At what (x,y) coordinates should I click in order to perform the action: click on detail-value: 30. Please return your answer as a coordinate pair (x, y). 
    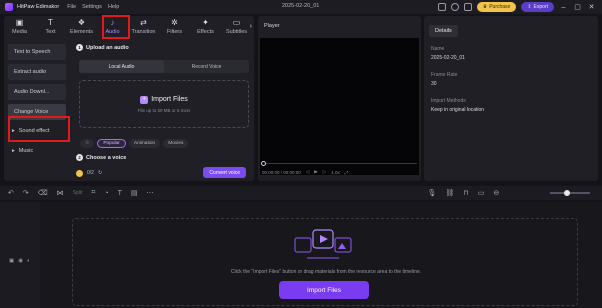
    Looking at the image, I should click on (434, 84).